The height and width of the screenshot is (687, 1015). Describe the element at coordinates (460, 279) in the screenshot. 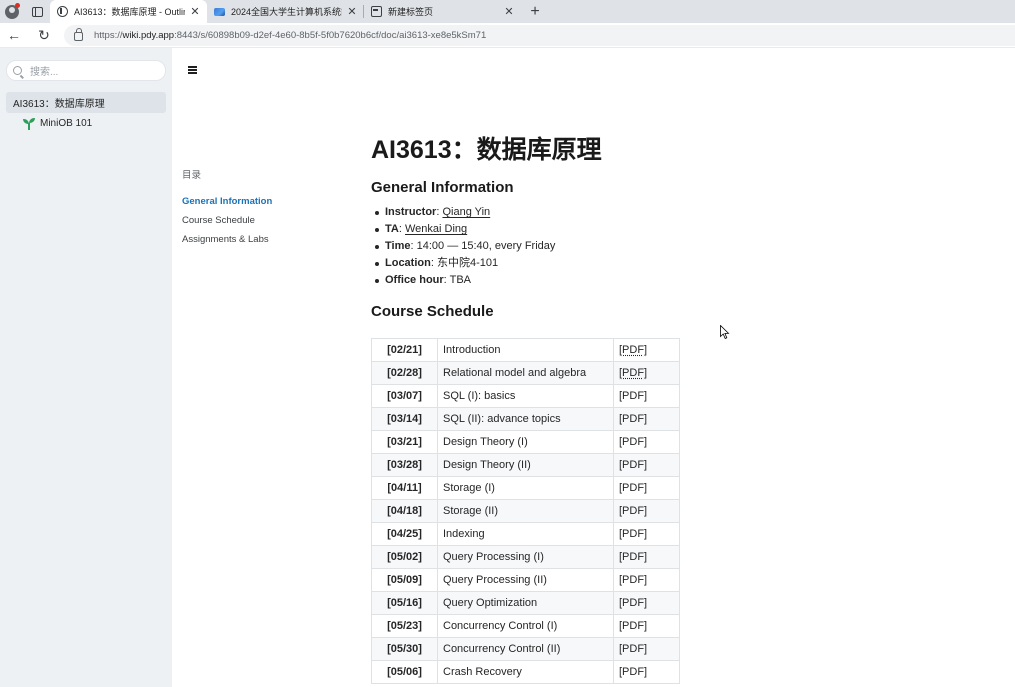

I see `info-value: TBA` at that location.